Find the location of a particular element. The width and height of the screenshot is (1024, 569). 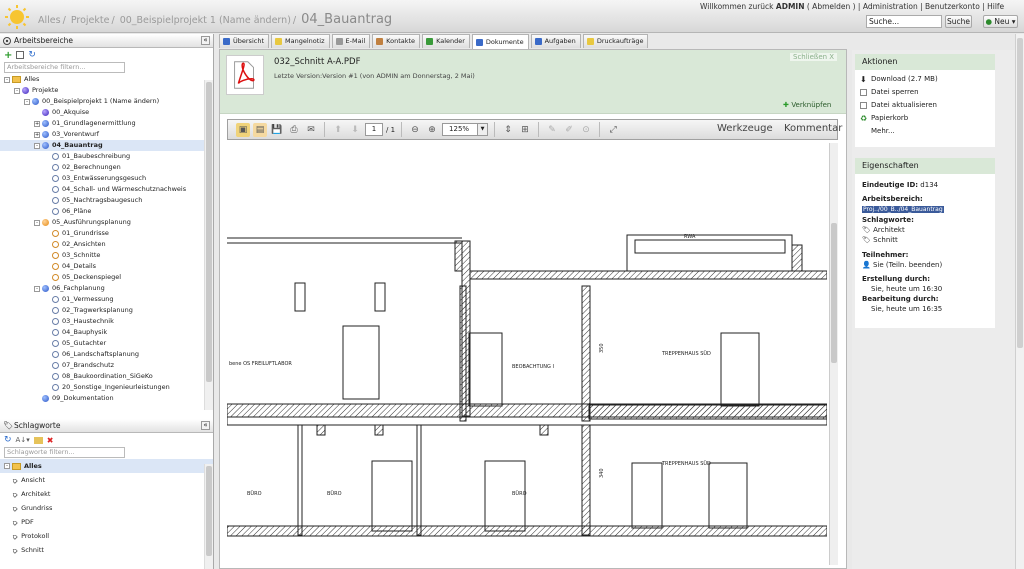

fit-page-icon: ⇕ is located at coordinates (508, 130).